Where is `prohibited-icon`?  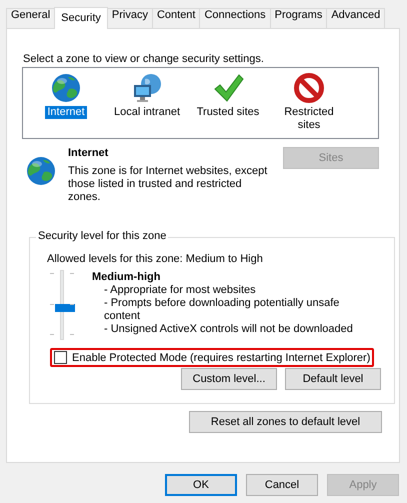 prohibited-icon is located at coordinates (309, 88).